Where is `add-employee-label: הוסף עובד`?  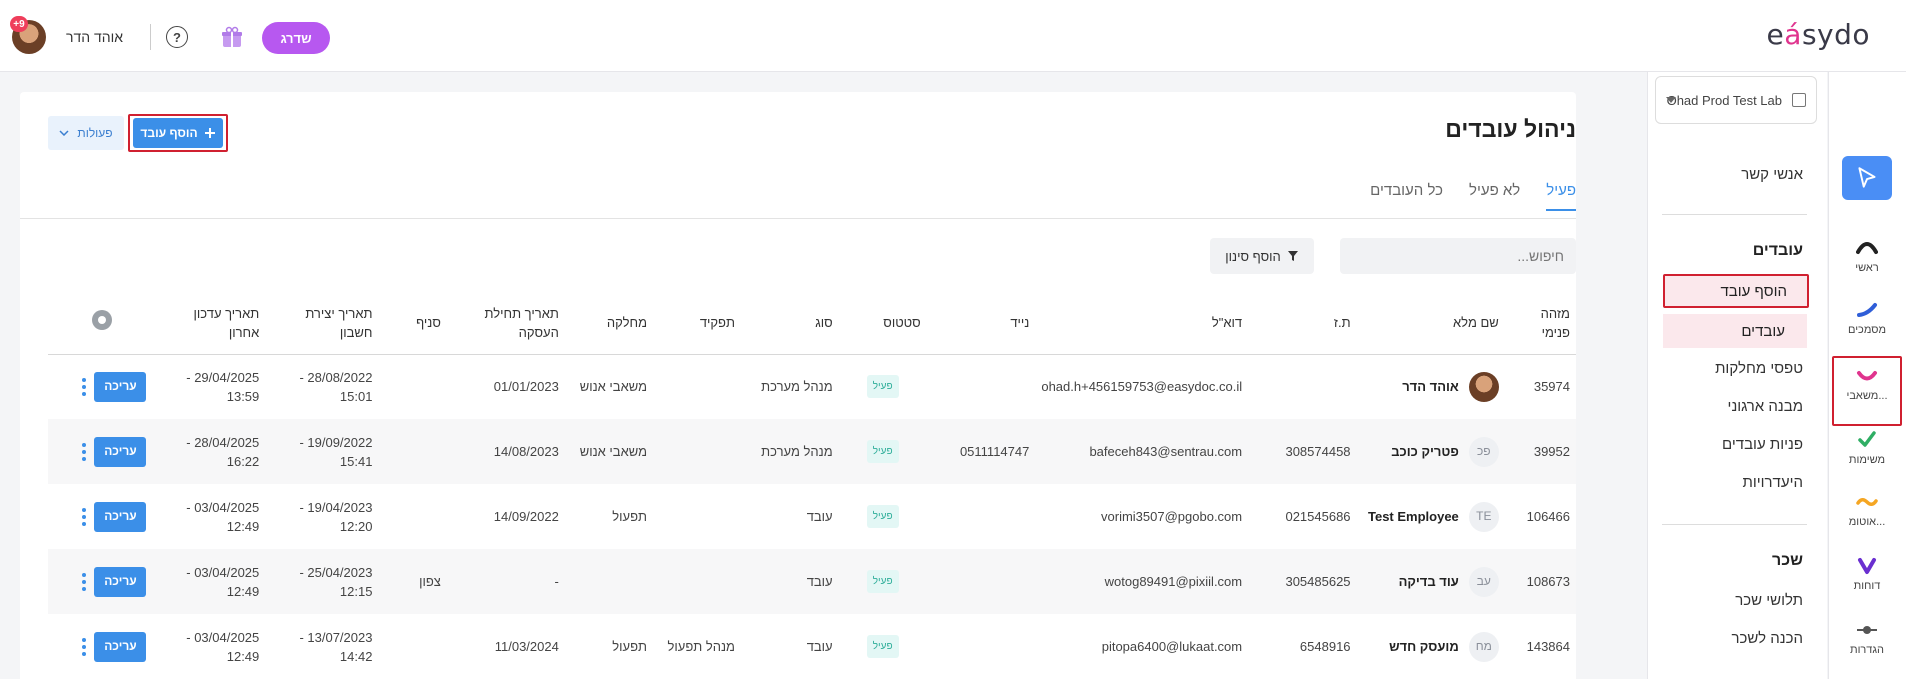
add-employee-label: הוסף עובד is located at coordinates (169, 133).